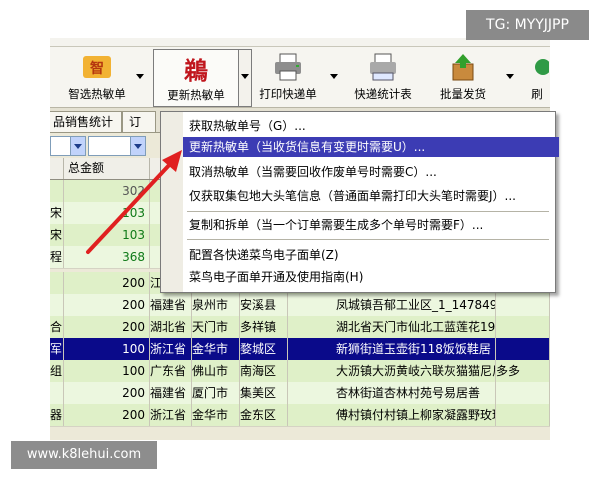 This screenshot has width=600, height=480. I want to click on watermark-bottom-left: www.k8lehui.com, so click(84, 455).